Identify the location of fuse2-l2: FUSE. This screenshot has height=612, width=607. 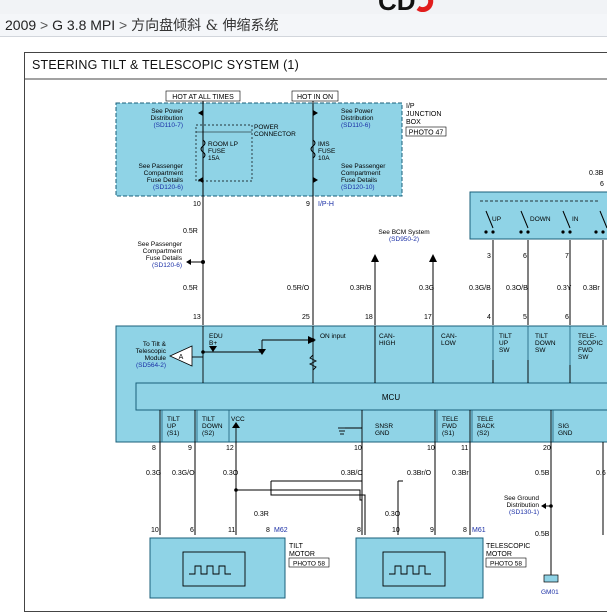
(327, 151).